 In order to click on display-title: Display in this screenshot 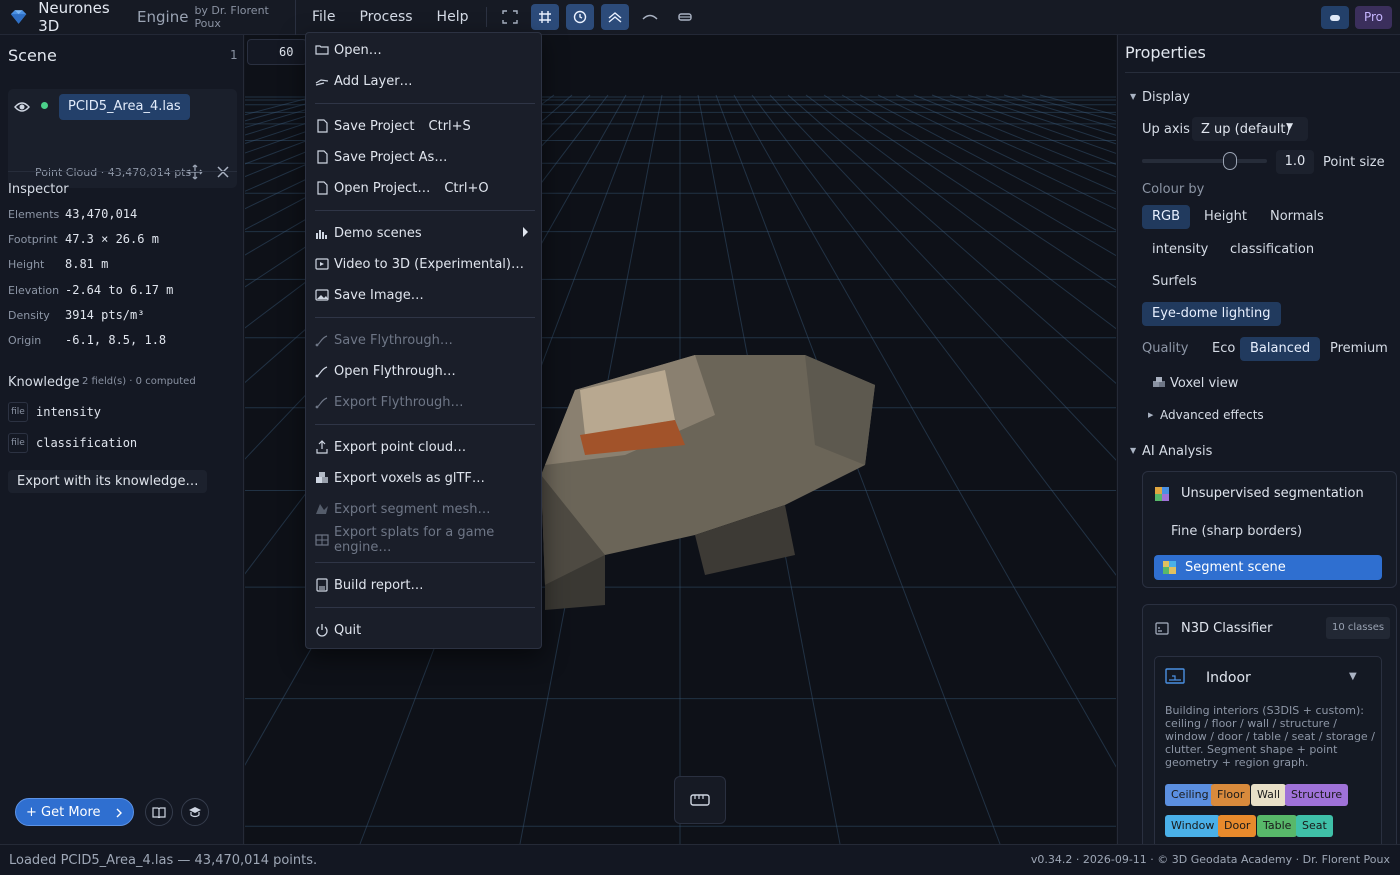, I will do `click(1166, 97)`.